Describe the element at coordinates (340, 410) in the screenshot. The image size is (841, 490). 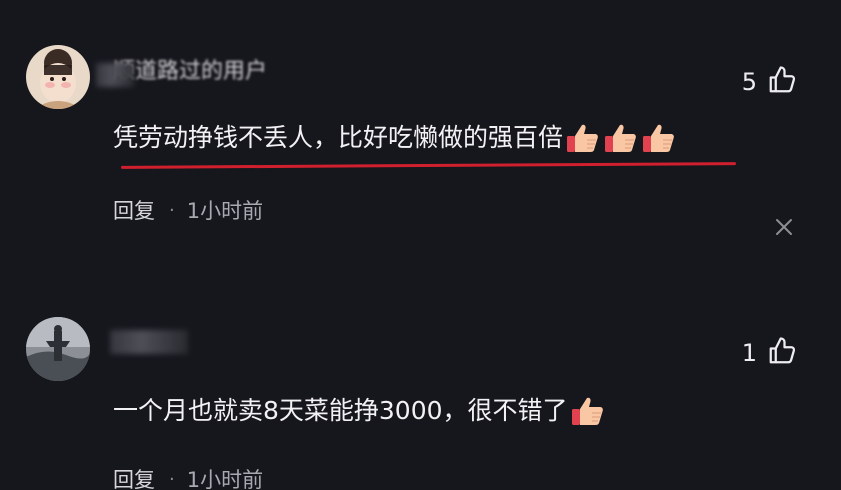
I see `comment-text-content: 一个月也就卖8天菜能挣3000，很不错了` at that location.